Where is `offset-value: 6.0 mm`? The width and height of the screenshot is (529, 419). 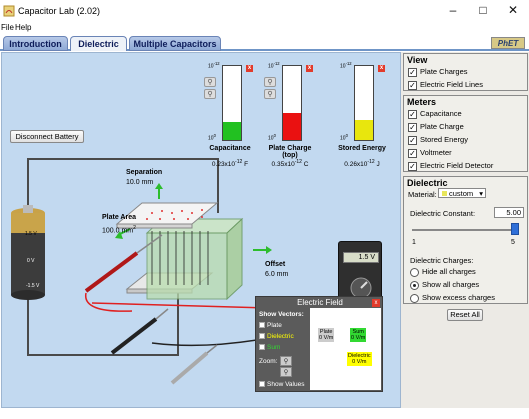 offset-value: 6.0 mm is located at coordinates (277, 274).